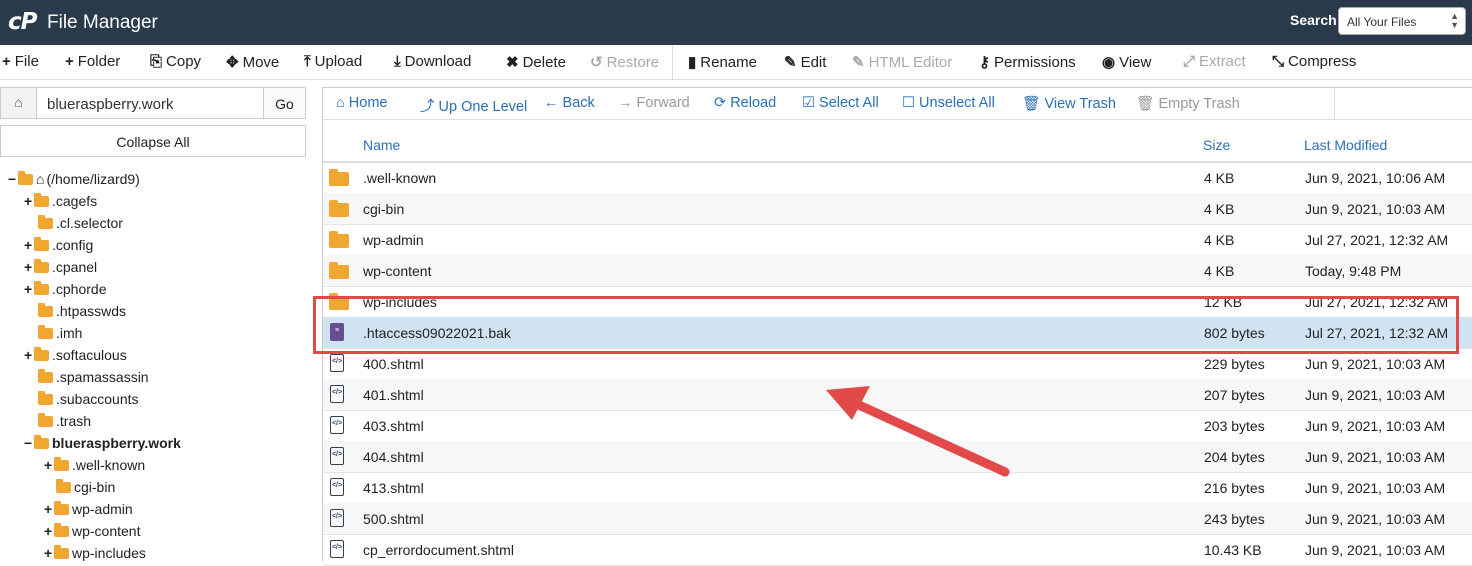 The width and height of the screenshot is (1472, 566). I want to click on annotation-arrow-icon, so click(918, 431).